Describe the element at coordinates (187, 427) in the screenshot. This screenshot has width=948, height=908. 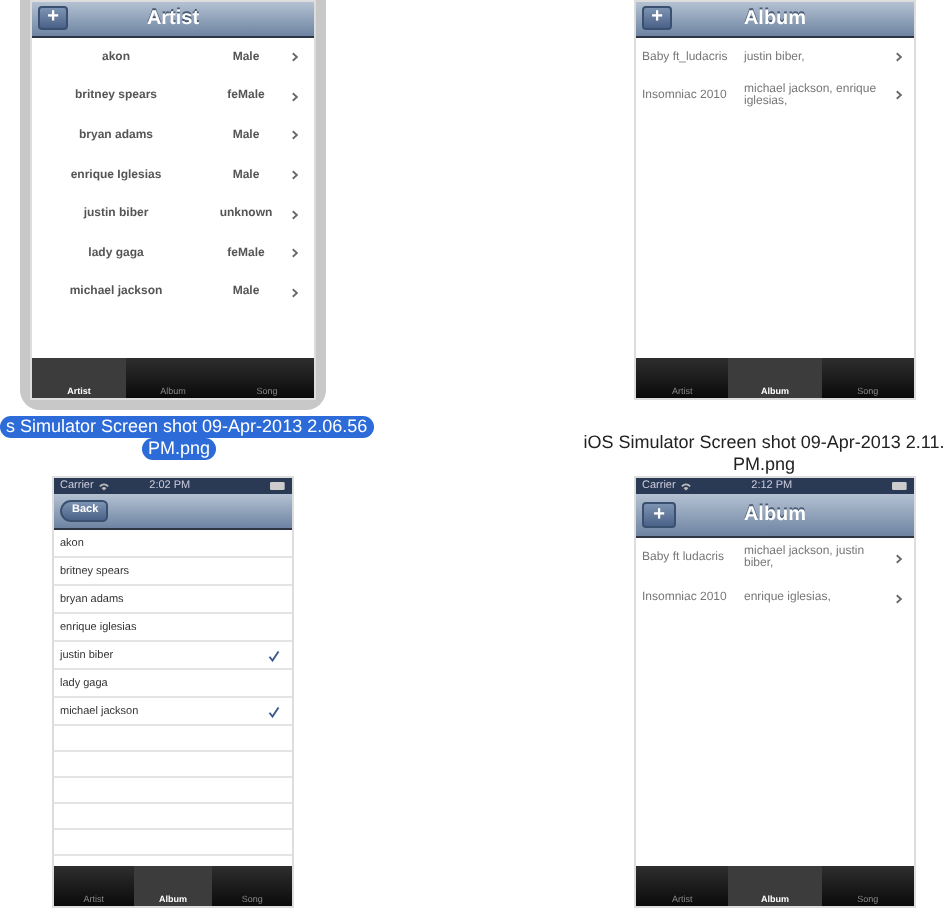
I see `file-name: s Simulator Screen shot 09-Apr-2013 2.06.56` at that location.